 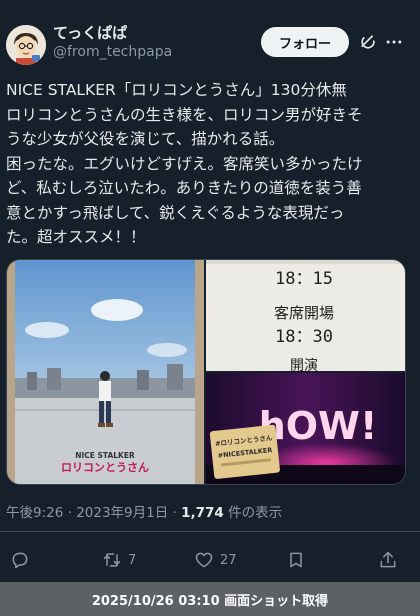 What do you see at coordinates (184, 163) in the screenshot?
I see `tweet-text-line: 困ったな。エグいけどすげえ。客席笑い多かったけ` at bounding box center [184, 163].